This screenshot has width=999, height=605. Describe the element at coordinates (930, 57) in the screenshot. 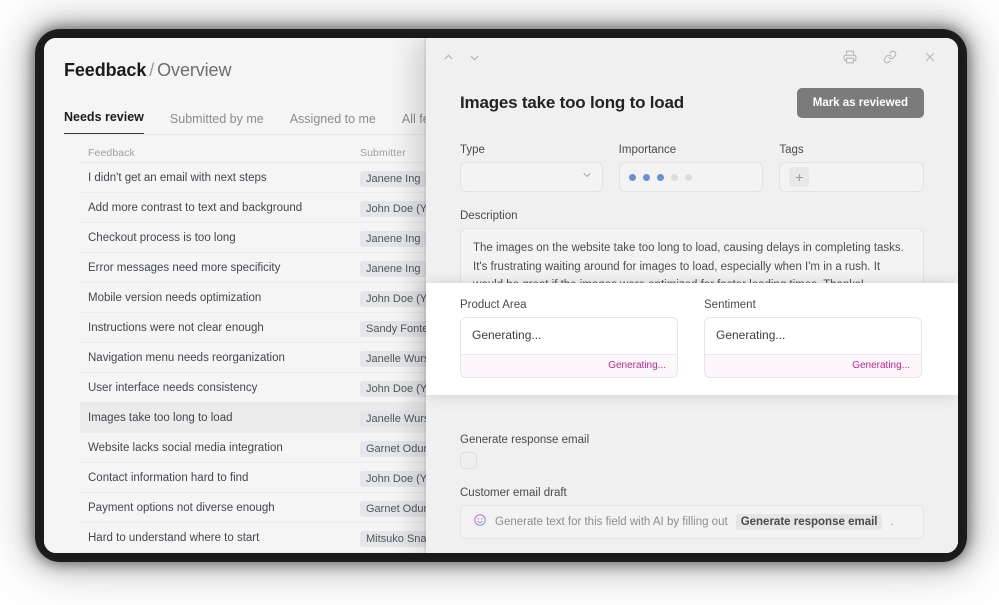

I see `close-icon` at that location.